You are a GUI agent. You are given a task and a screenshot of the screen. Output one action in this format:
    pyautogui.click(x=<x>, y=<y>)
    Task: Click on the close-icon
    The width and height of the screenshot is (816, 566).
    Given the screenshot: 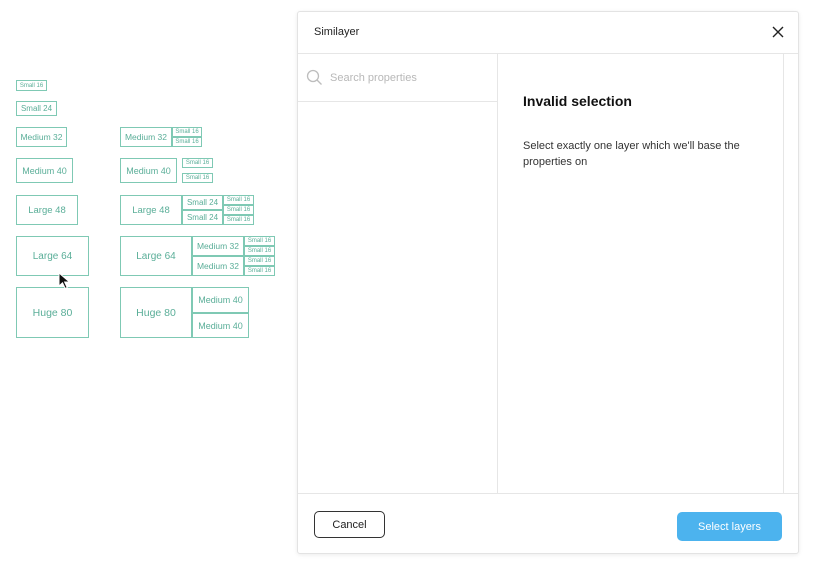 What is the action you would take?
    pyautogui.click(x=778, y=32)
    